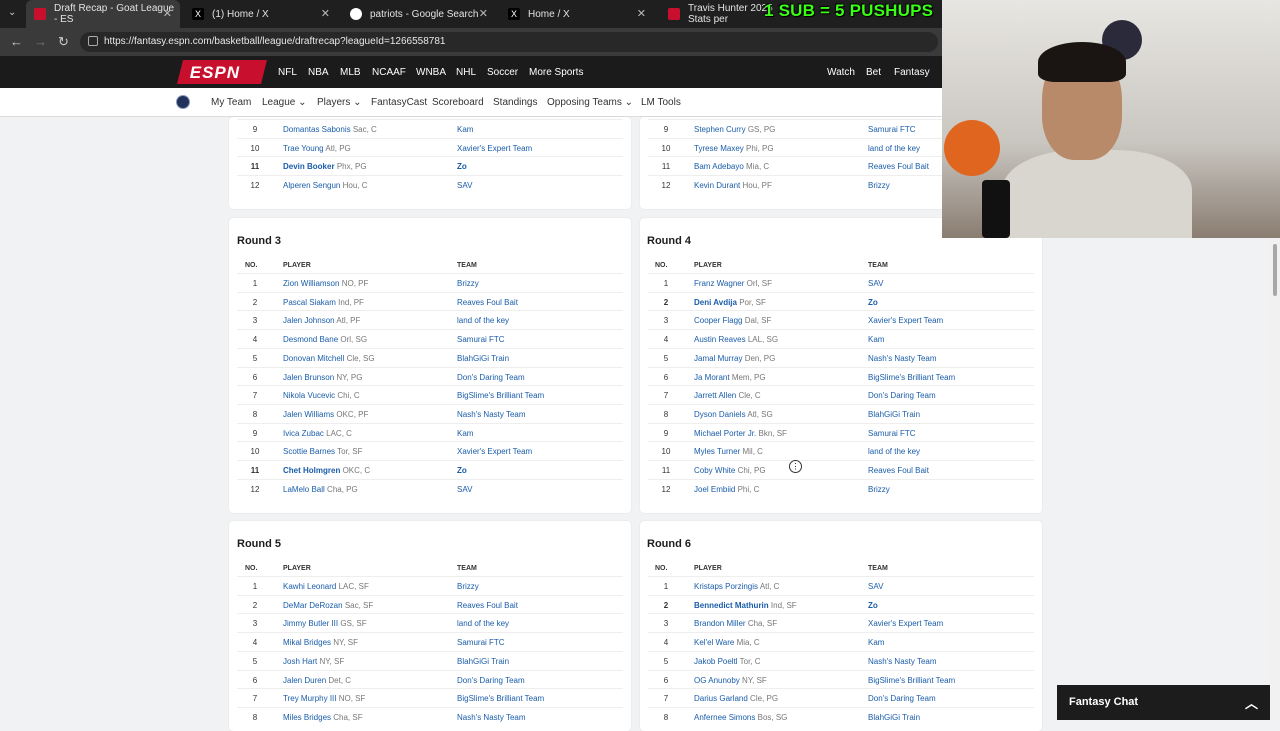 Image resolution: width=1280 pixels, height=731 pixels. What do you see at coordinates (912, 72) in the screenshot?
I see `nav-fantasy: Fantasy` at bounding box center [912, 72].